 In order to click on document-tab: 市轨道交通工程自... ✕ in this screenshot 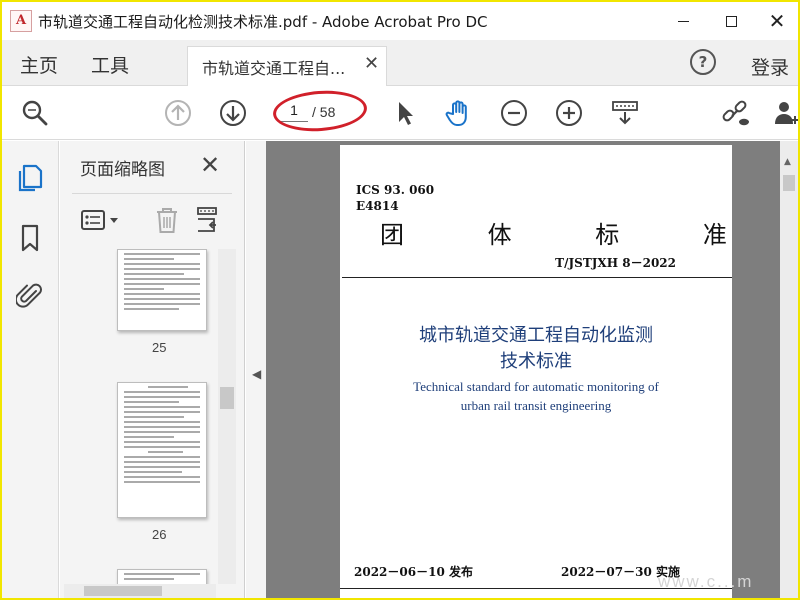, I will do `click(287, 66)`.